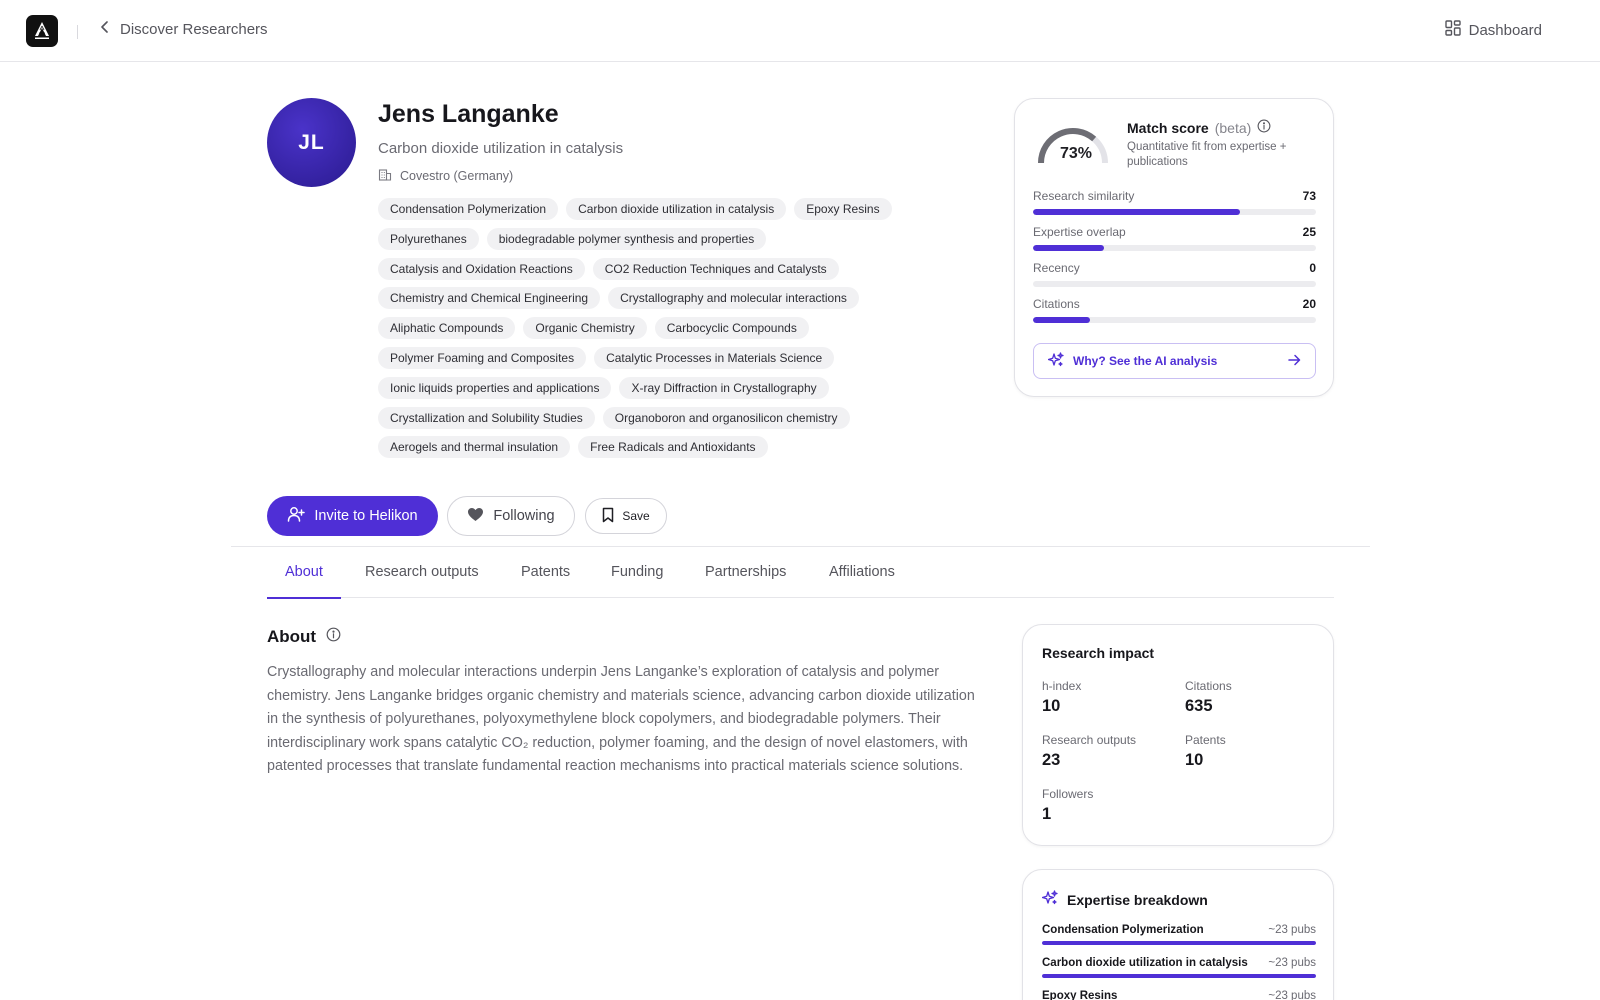  I want to click on expertise-tag: Crystallization and Solubility Studies, so click(486, 417).